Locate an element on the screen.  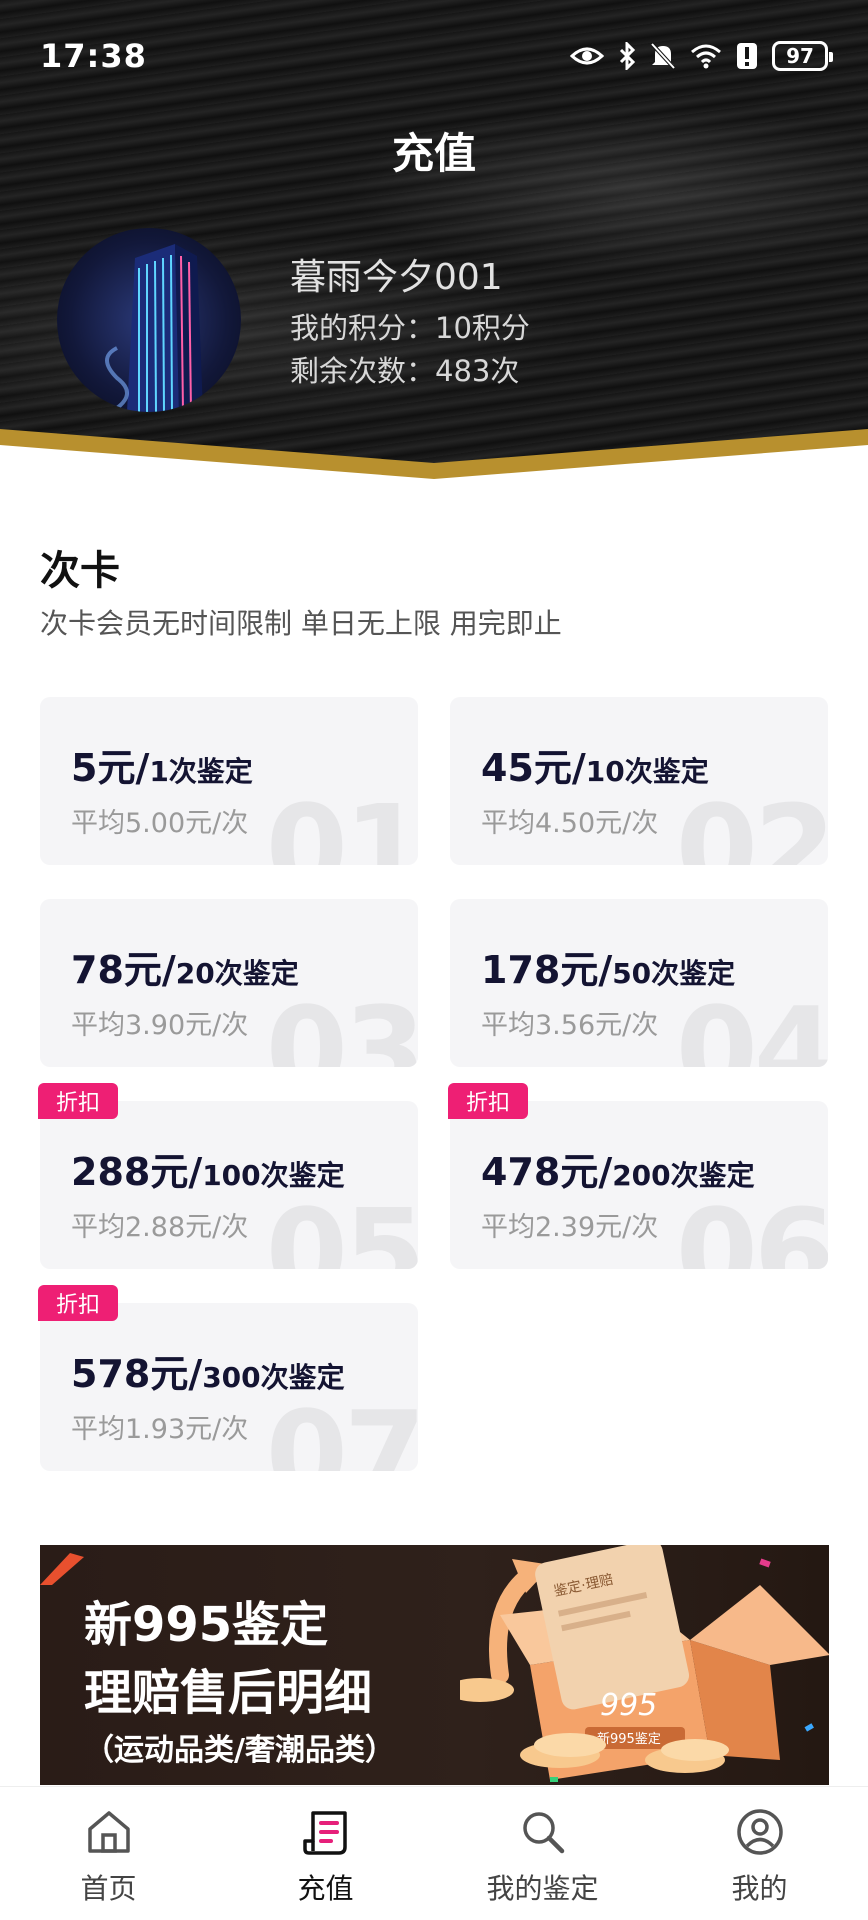
plan-card-1: 01 5元/1次鉴定 平均5.00元/次 is located at coordinates (229, 781).